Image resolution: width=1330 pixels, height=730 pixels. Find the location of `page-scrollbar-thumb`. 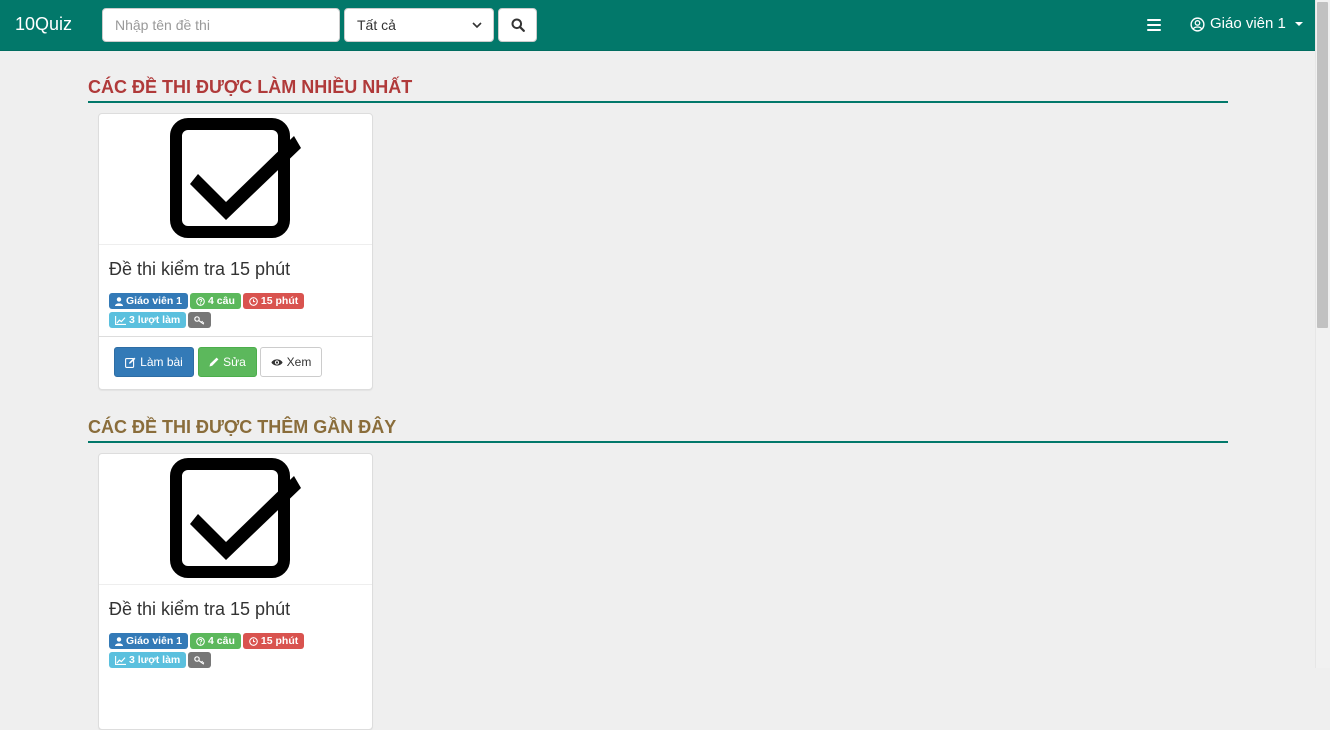

page-scrollbar-thumb is located at coordinates (1322, 165).